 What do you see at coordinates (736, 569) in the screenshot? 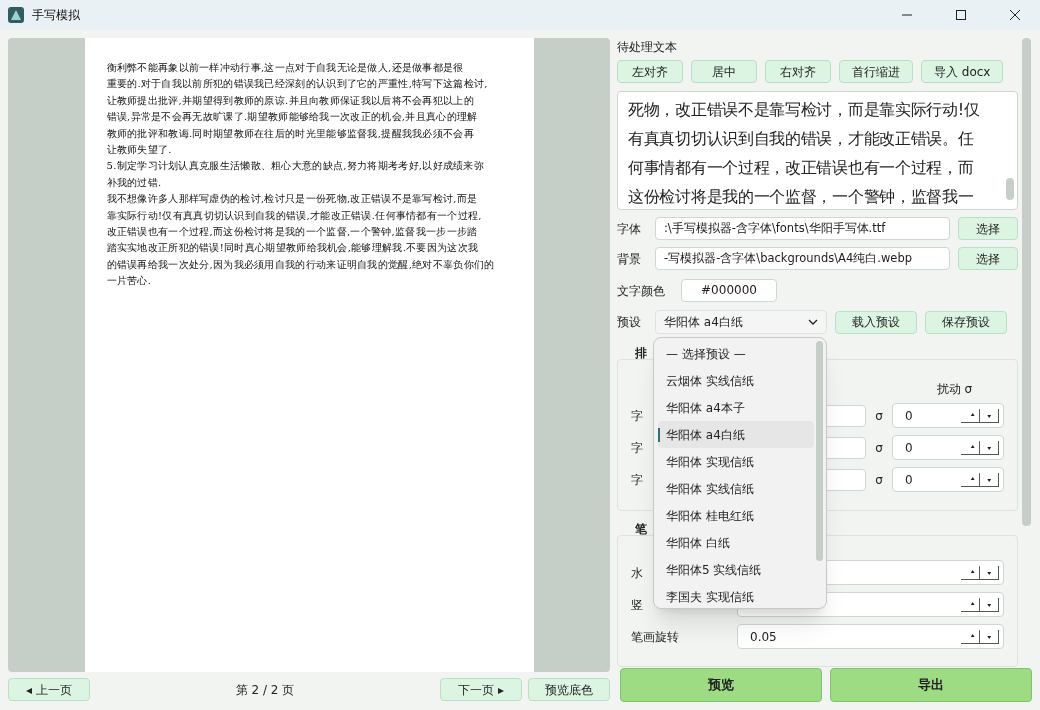
I see `dropdown-option: 华阳体5 实线信纸` at bounding box center [736, 569].